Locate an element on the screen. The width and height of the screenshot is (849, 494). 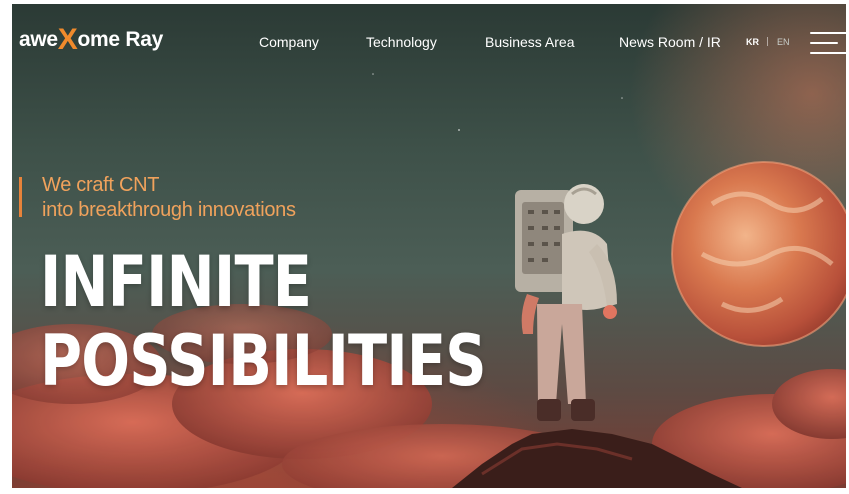
nav-item-technology: Technology is located at coordinates (401, 42).